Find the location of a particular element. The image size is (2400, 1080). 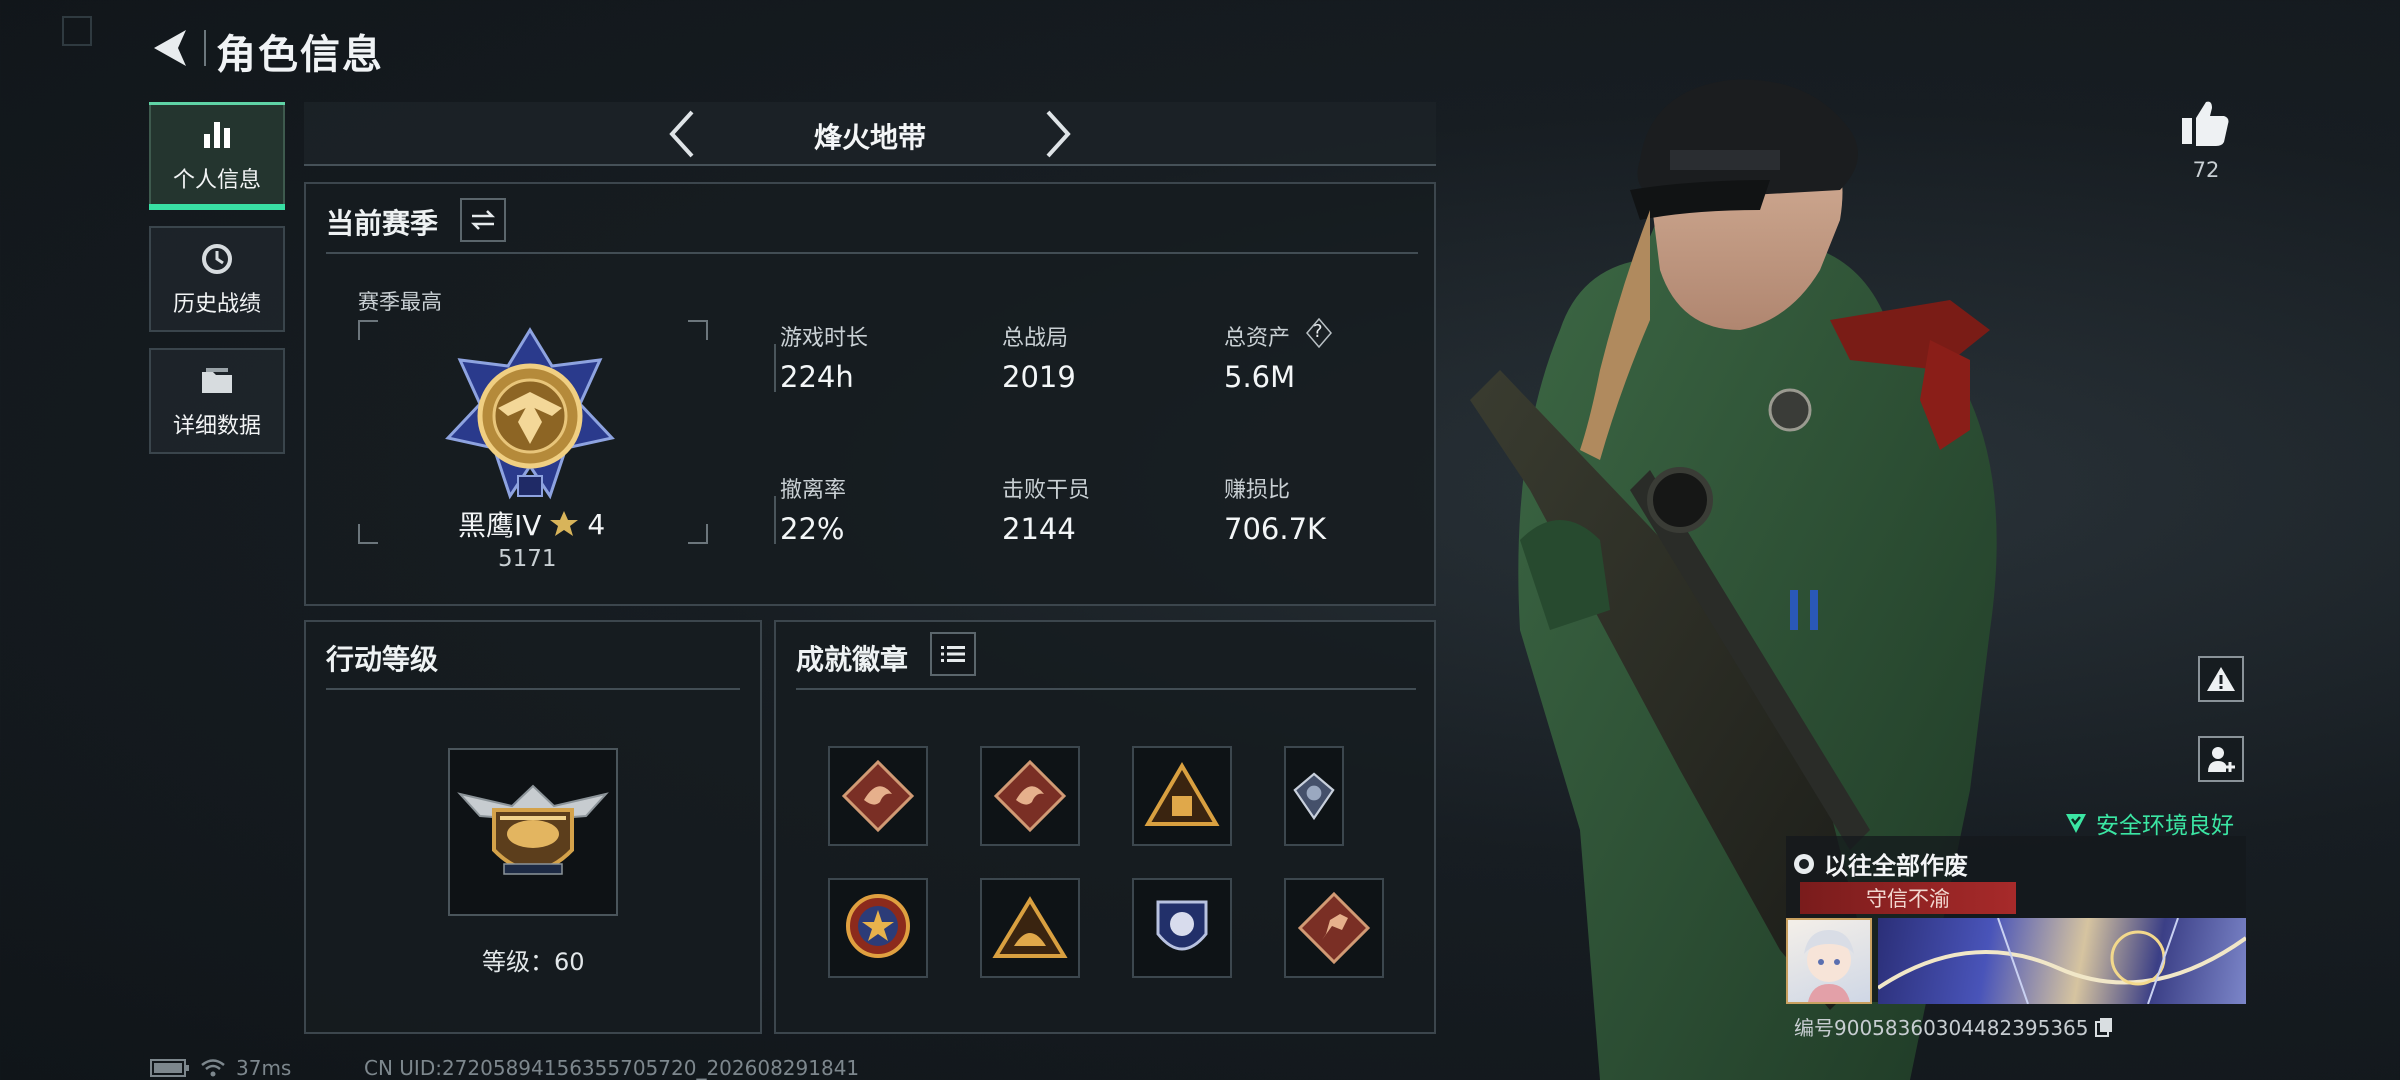

pyramid-badge-icon is located at coordinates (1182, 794).